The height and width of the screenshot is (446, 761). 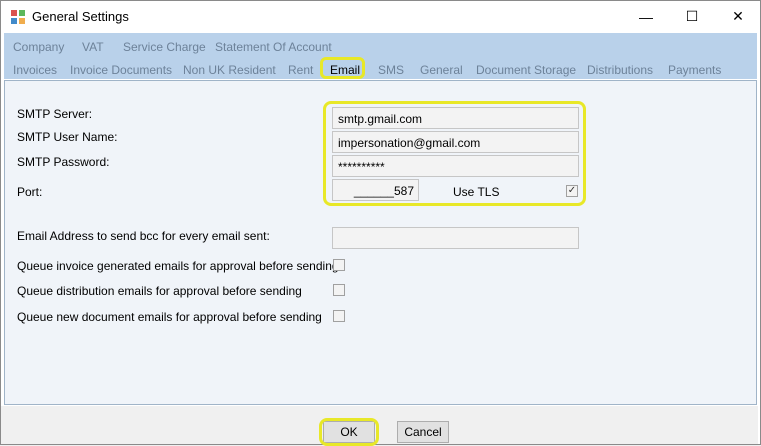 What do you see at coordinates (63, 162) in the screenshot?
I see `smtp-password-label: SMTP Password:` at bounding box center [63, 162].